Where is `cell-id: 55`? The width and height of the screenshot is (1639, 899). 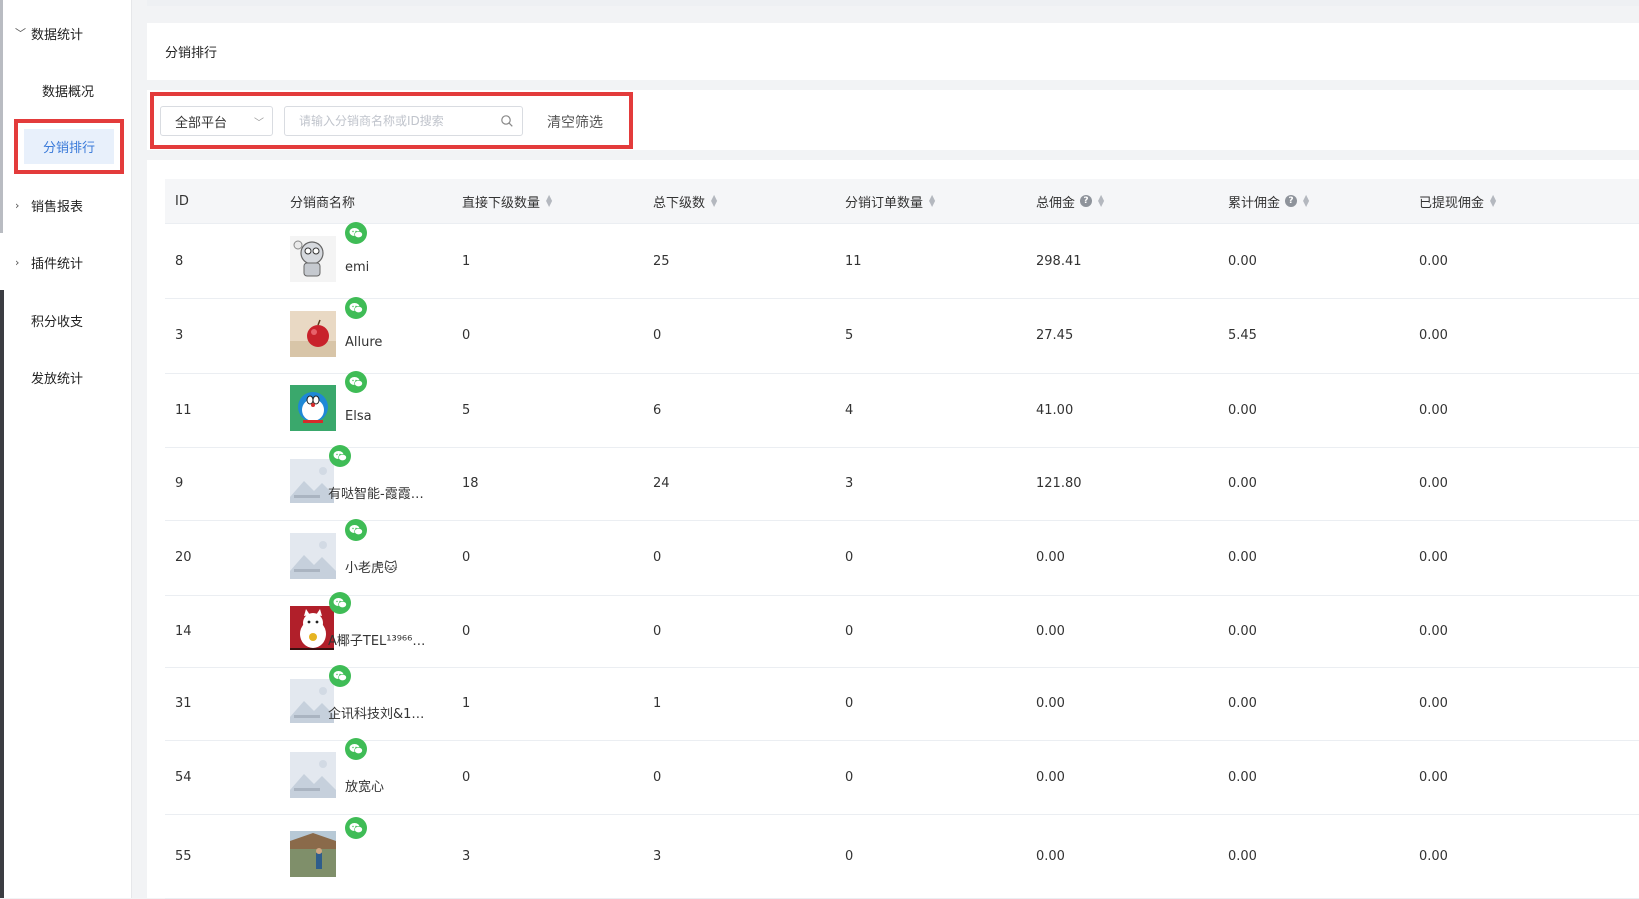 cell-id: 55 is located at coordinates (183, 856).